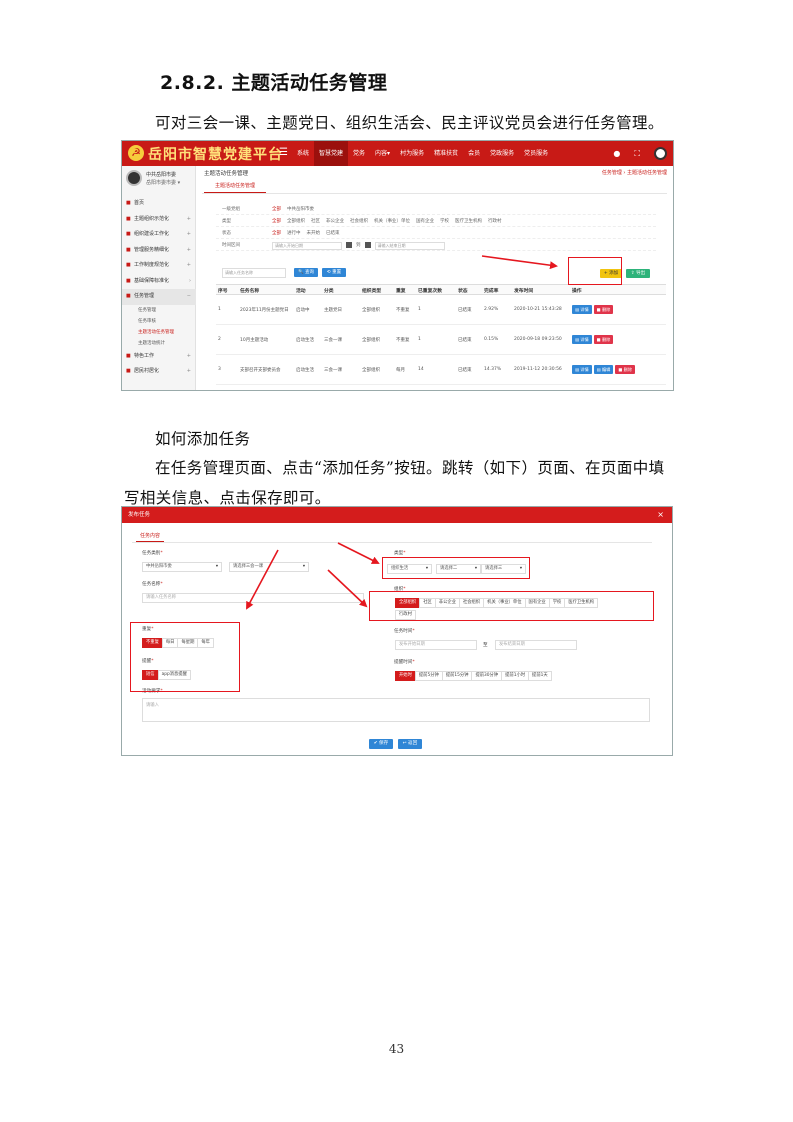  What do you see at coordinates (305, 340) in the screenshot?
I see `table-cell: 启动生活` at bounding box center [305, 340].